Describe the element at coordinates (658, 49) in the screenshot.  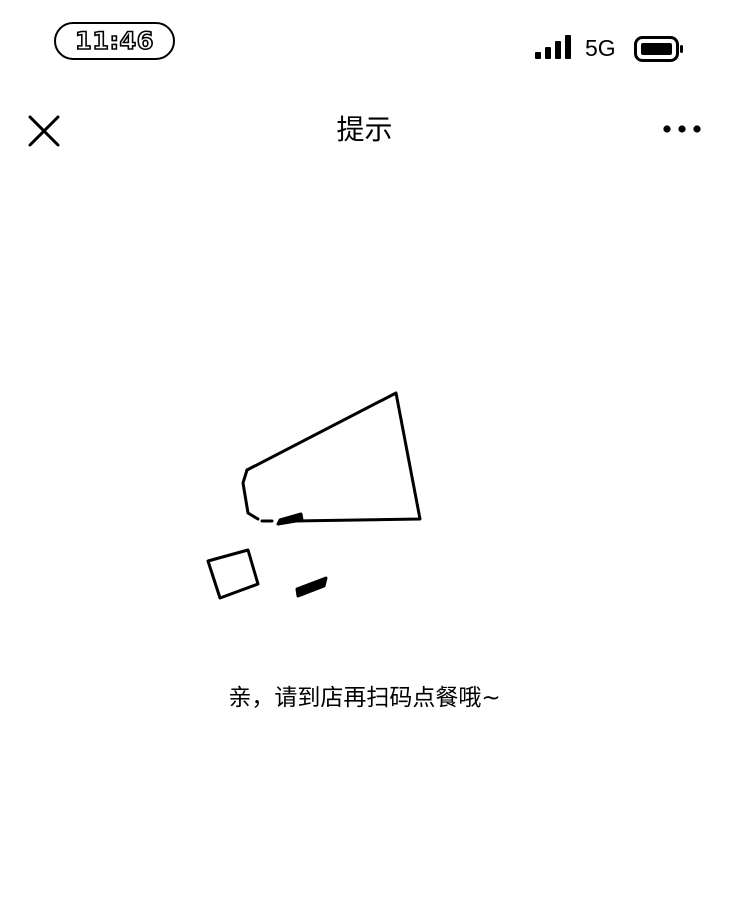
I see `battery-icon` at that location.